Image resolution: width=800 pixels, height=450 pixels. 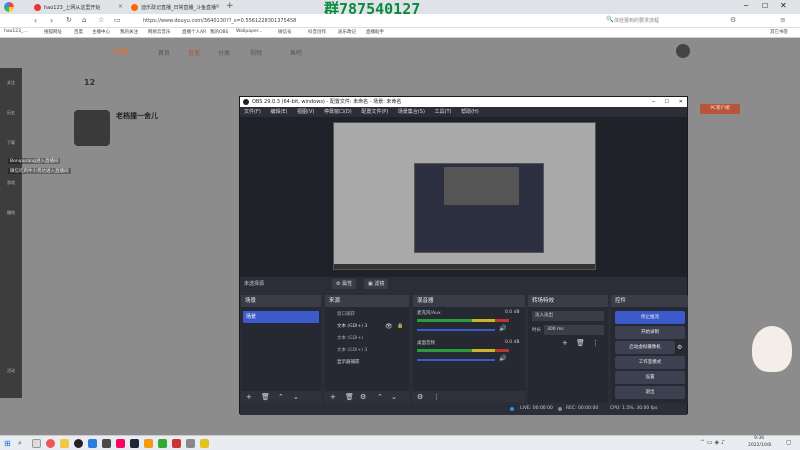 I want to click on rail-game: 游戏, so click(x=11, y=183).